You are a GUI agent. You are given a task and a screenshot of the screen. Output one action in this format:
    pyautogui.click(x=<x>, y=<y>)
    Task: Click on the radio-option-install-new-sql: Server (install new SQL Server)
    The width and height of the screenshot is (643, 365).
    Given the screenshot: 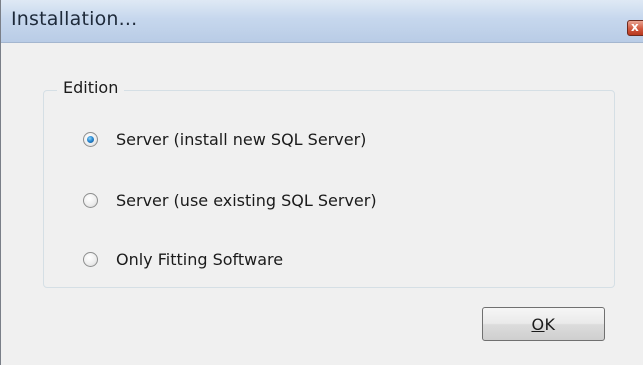 What is the action you would take?
    pyautogui.click(x=224, y=139)
    